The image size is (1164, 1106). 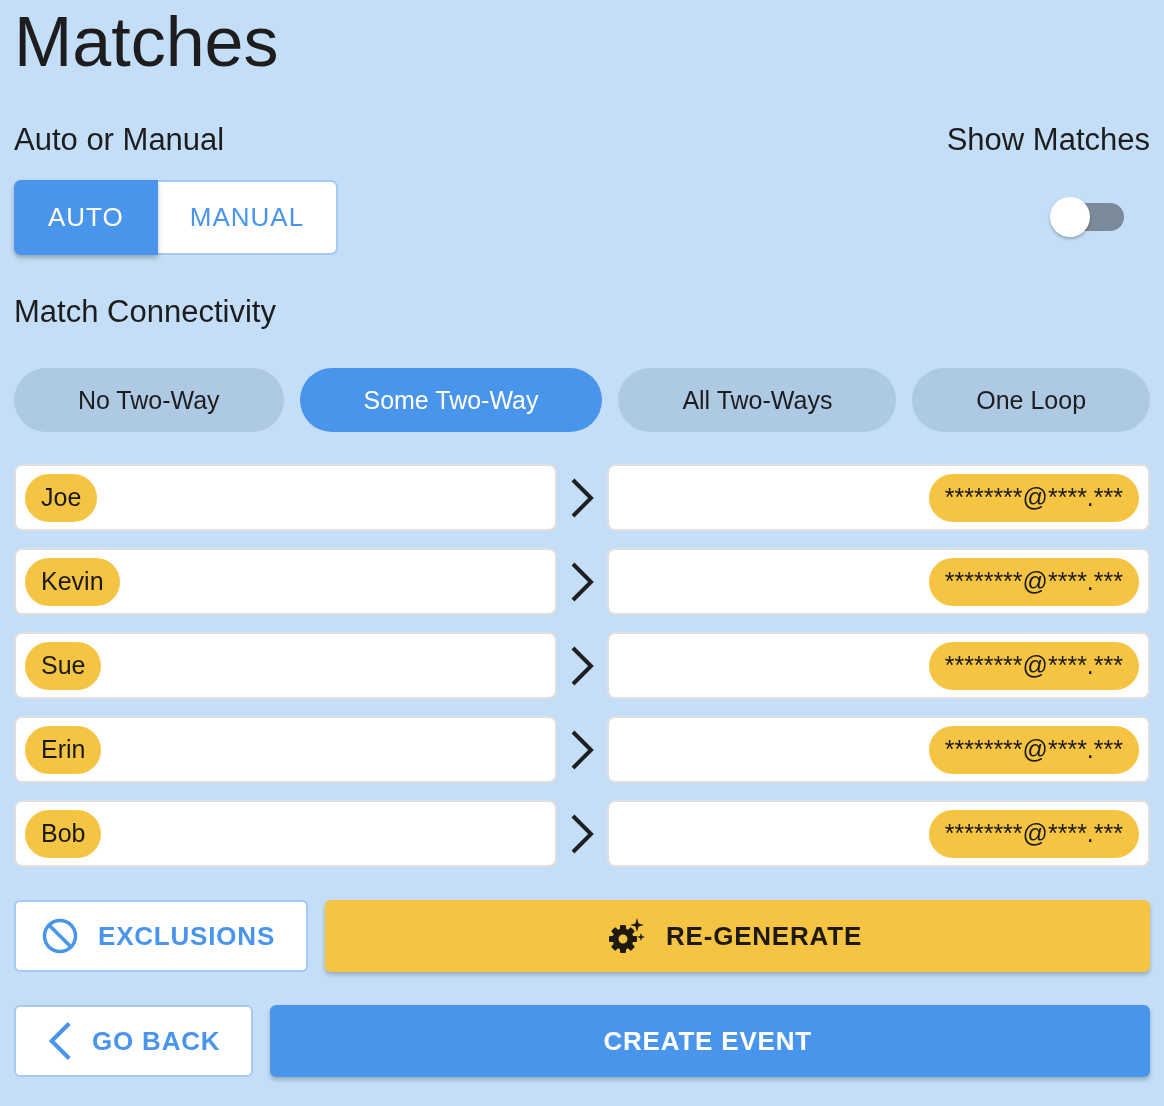 What do you see at coordinates (1048, 140) in the screenshot?
I see `show-matches-label: Show Matches` at bounding box center [1048, 140].